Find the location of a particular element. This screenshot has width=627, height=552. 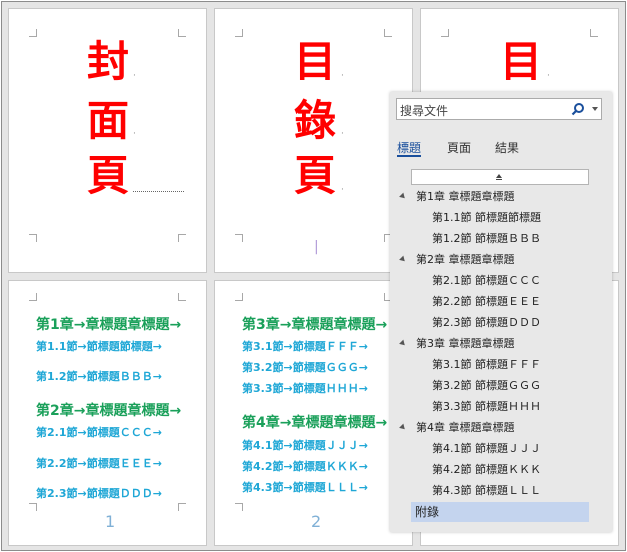

section-heading: 第2.2節→節標題ＥＥＥ→ is located at coordinates (99, 463).